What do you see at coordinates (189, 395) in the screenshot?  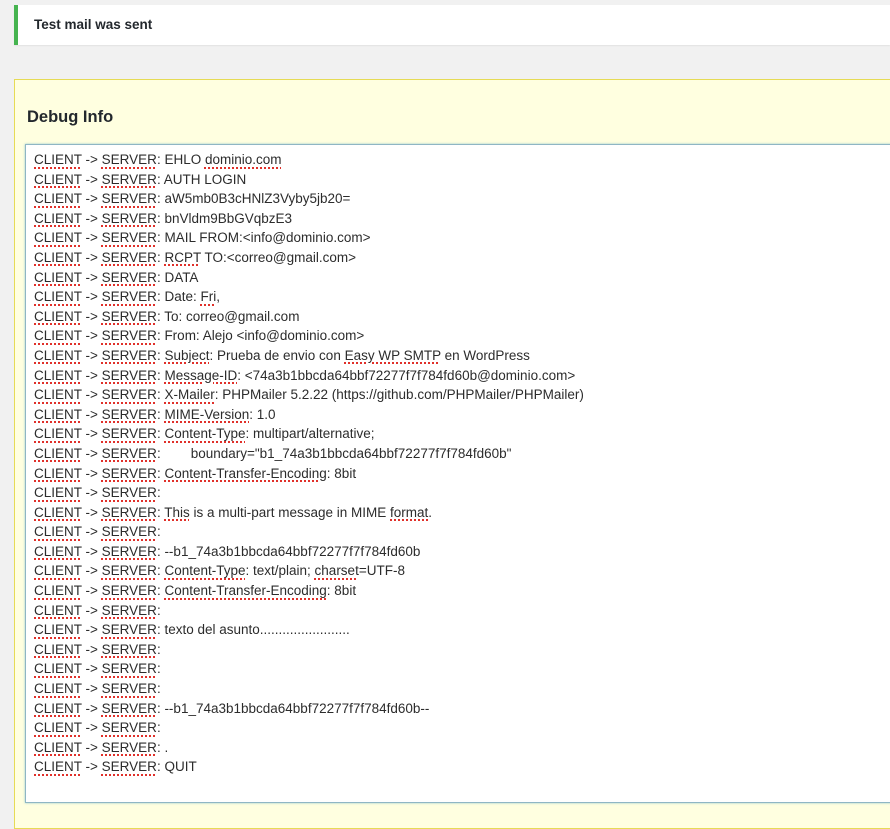 I see `log-text-misspelled: X-Mailer` at bounding box center [189, 395].